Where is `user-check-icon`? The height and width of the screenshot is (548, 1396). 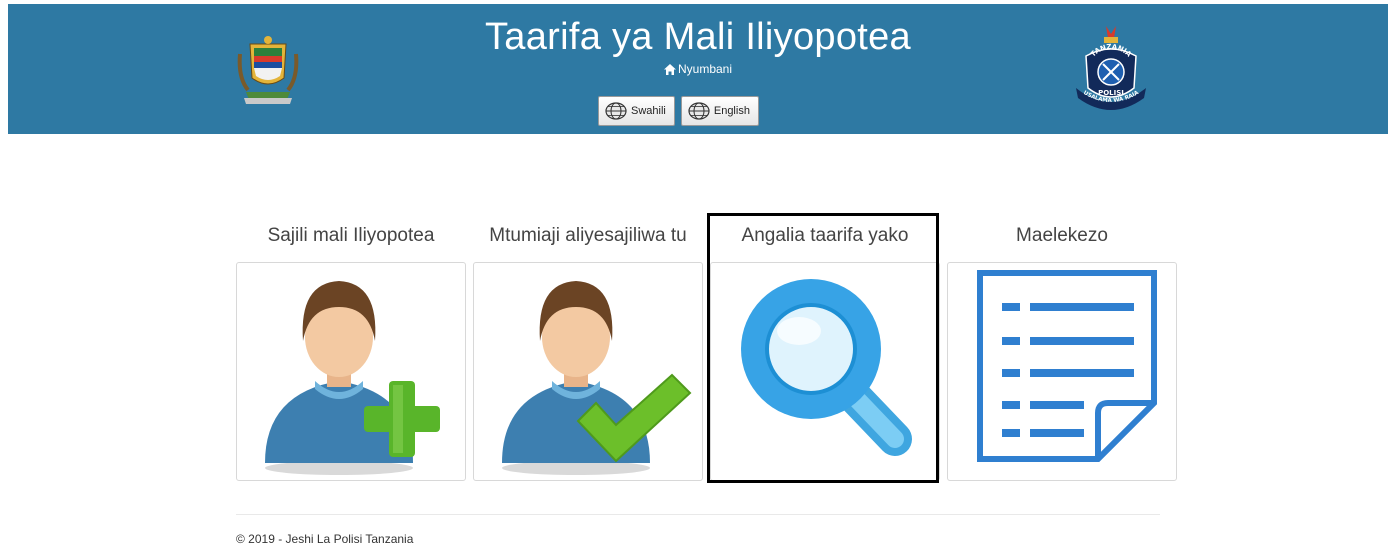
user-check-icon is located at coordinates (597, 378).